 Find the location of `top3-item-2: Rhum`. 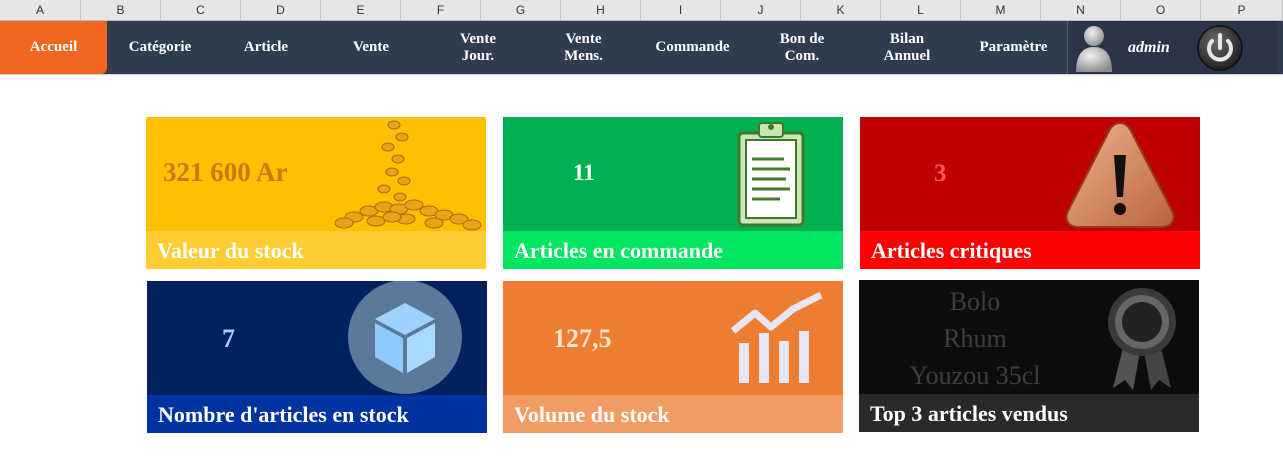

top3-item-2: Rhum is located at coordinates (975, 338).